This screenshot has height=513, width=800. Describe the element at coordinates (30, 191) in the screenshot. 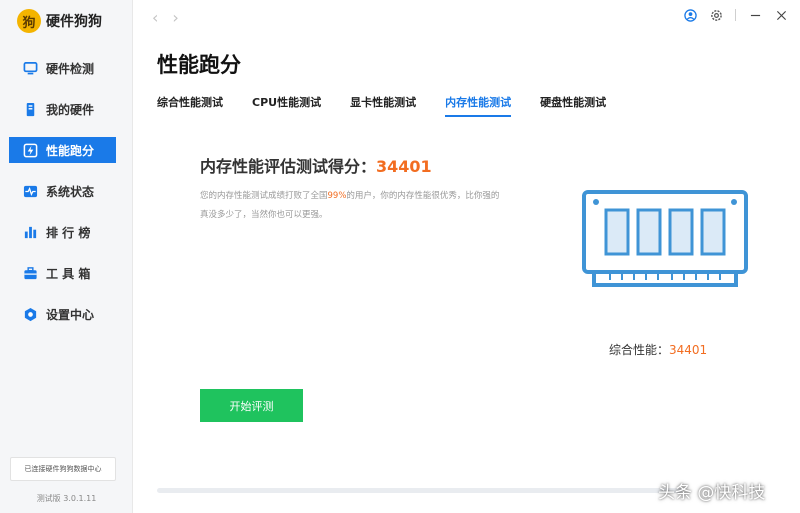

I see `pulse-icon` at that location.